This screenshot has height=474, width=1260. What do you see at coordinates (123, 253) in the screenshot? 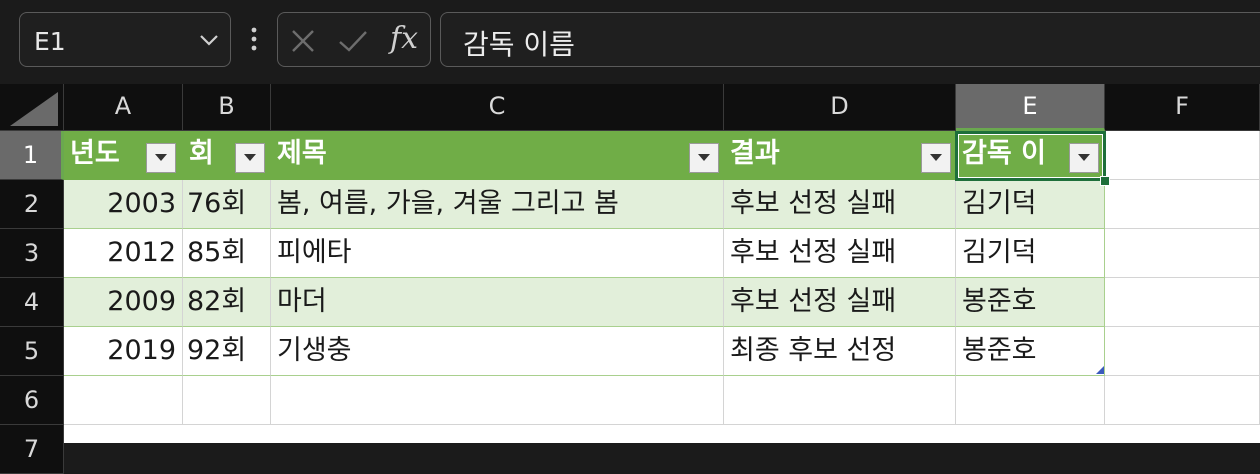
I see `table-cell: 2012` at bounding box center [123, 253].